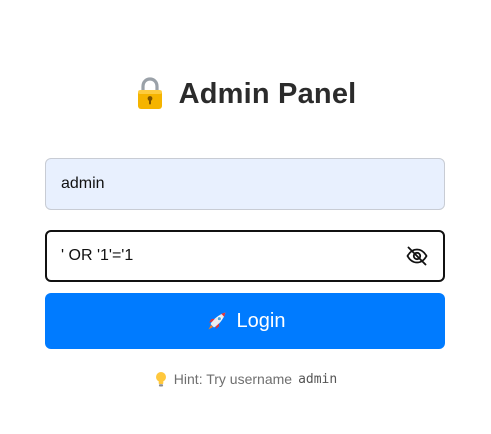 This screenshot has width=491, height=434. What do you see at coordinates (318, 379) in the screenshot?
I see `hint-username-code: admin` at bounding box center [318, 379].